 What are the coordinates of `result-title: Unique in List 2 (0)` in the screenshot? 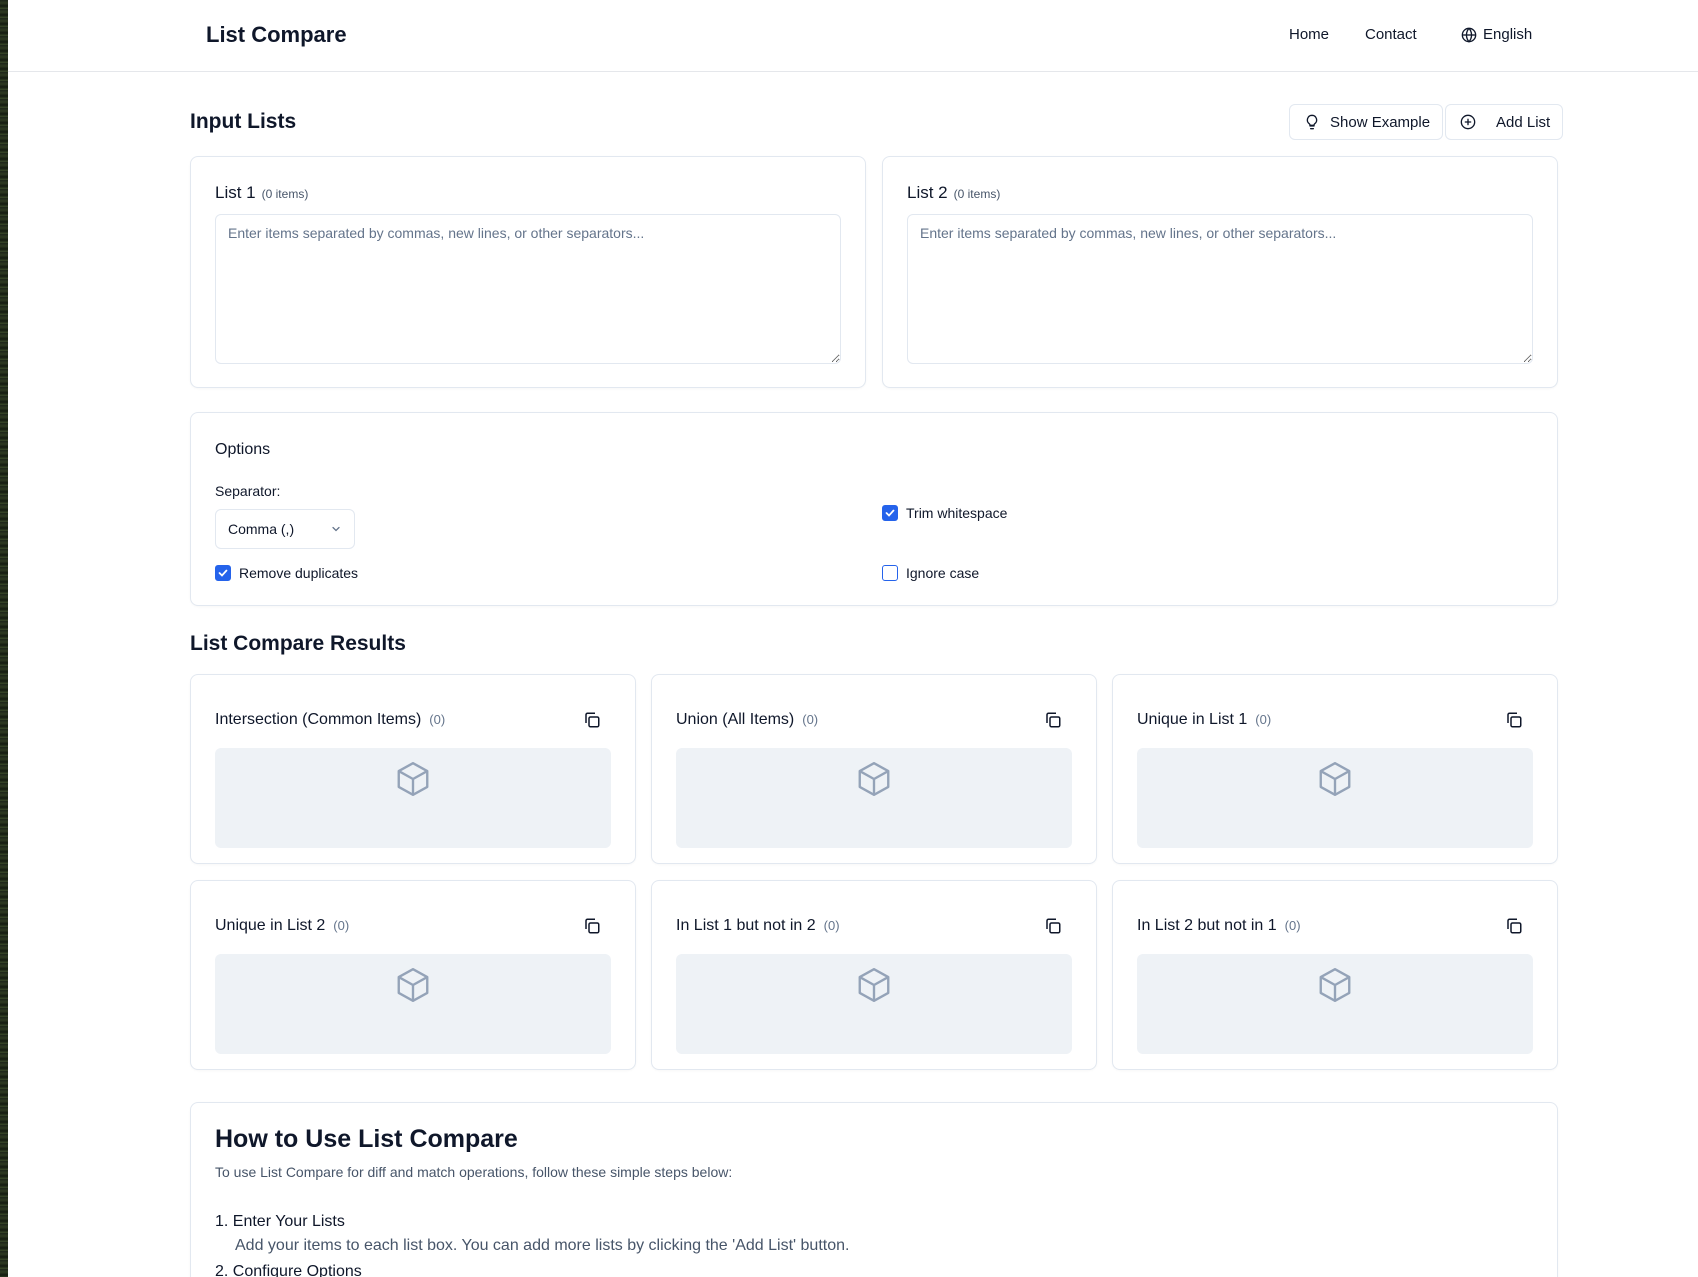 It's located at (282, 925).